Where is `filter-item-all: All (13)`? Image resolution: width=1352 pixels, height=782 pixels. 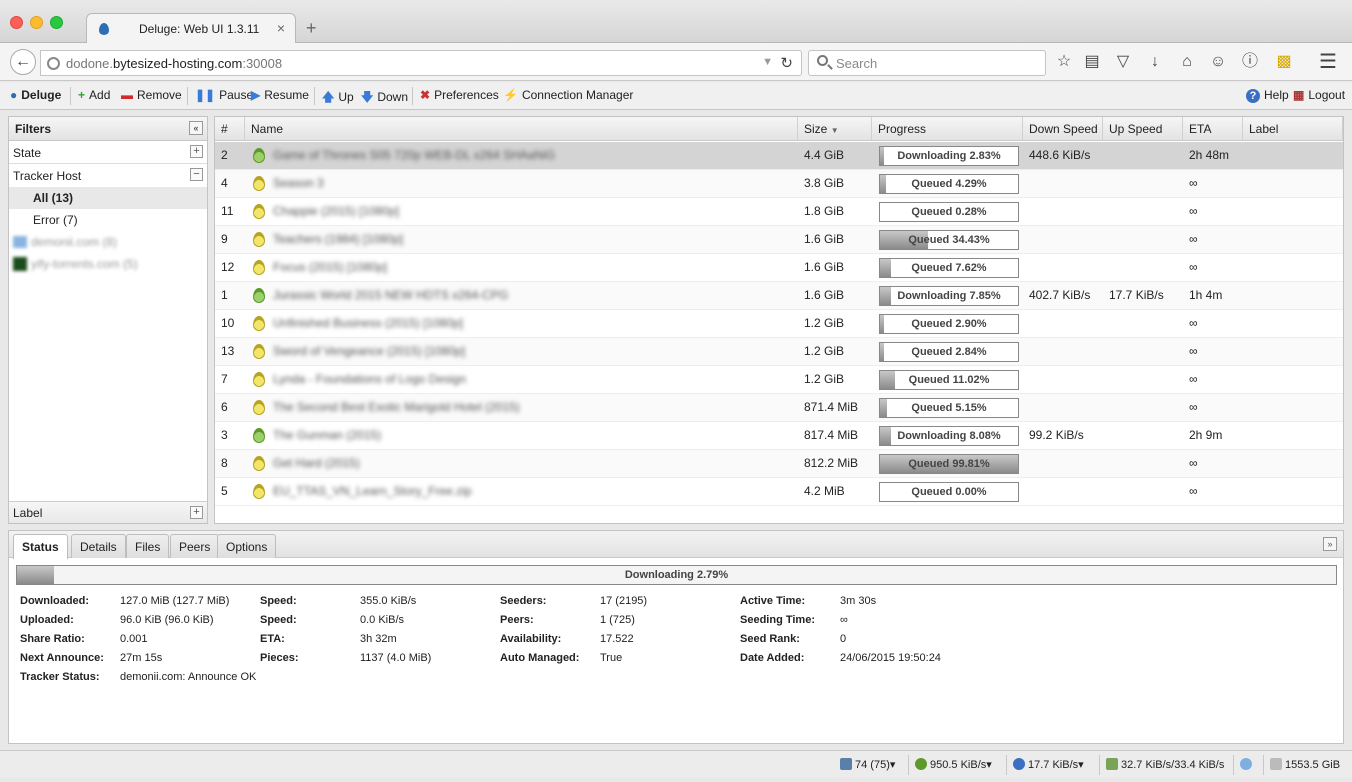
filter-item-all: All (13) is located at coordinates (108, 198).